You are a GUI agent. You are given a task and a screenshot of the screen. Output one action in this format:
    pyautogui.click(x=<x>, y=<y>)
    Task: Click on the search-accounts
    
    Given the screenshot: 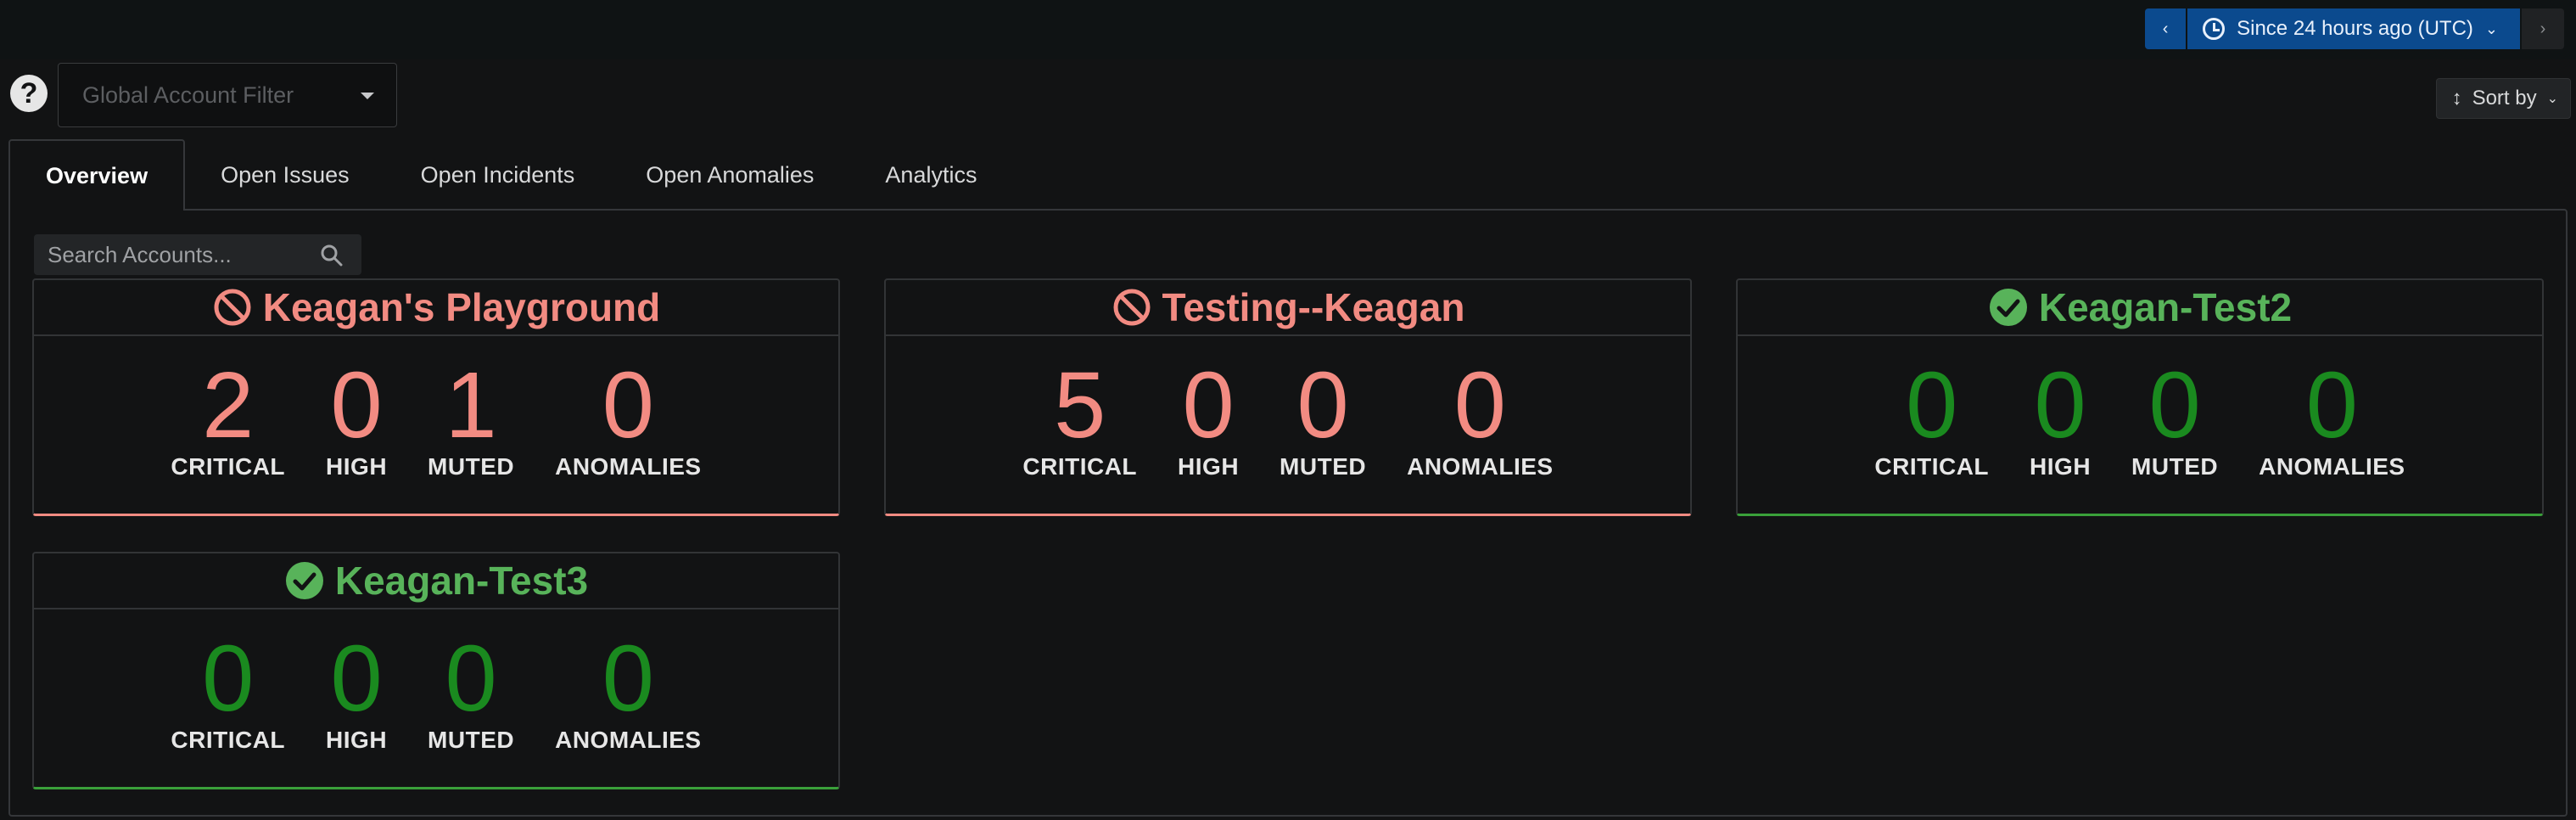 What is the action you would take?
    pyautogui.click(x=197, y=254)
    